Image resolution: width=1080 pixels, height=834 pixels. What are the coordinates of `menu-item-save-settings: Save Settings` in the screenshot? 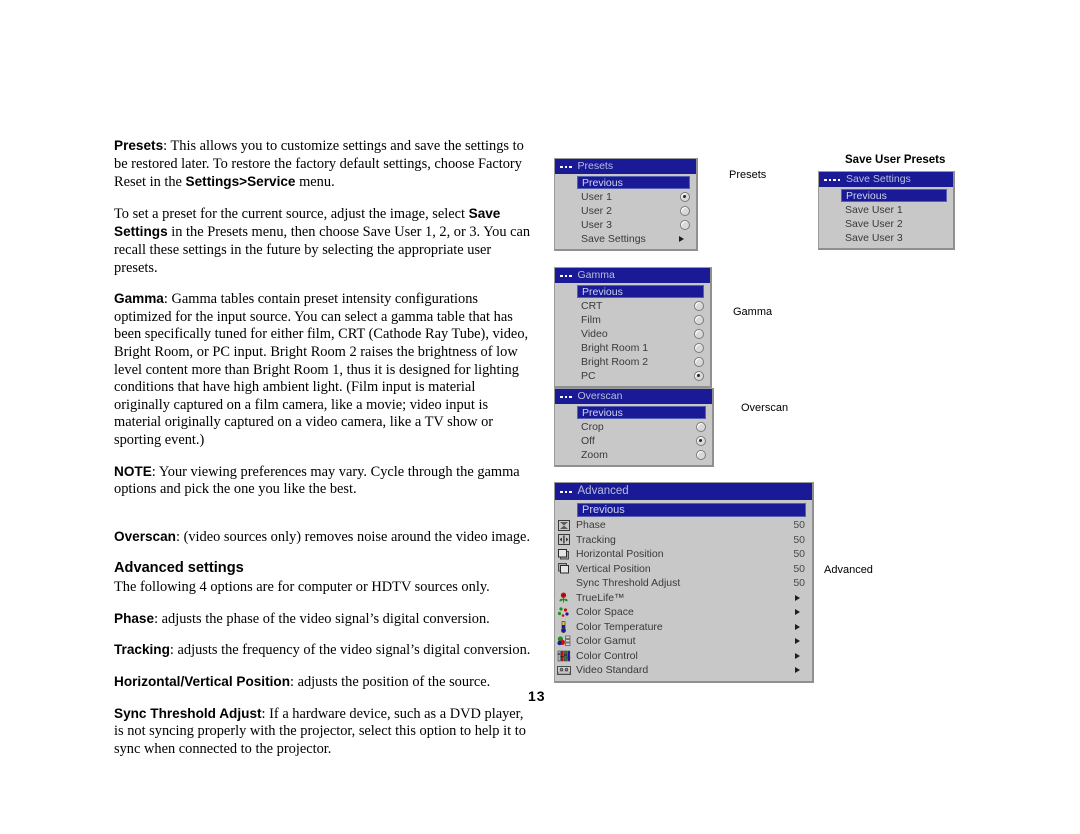 It's located at (625, 239).